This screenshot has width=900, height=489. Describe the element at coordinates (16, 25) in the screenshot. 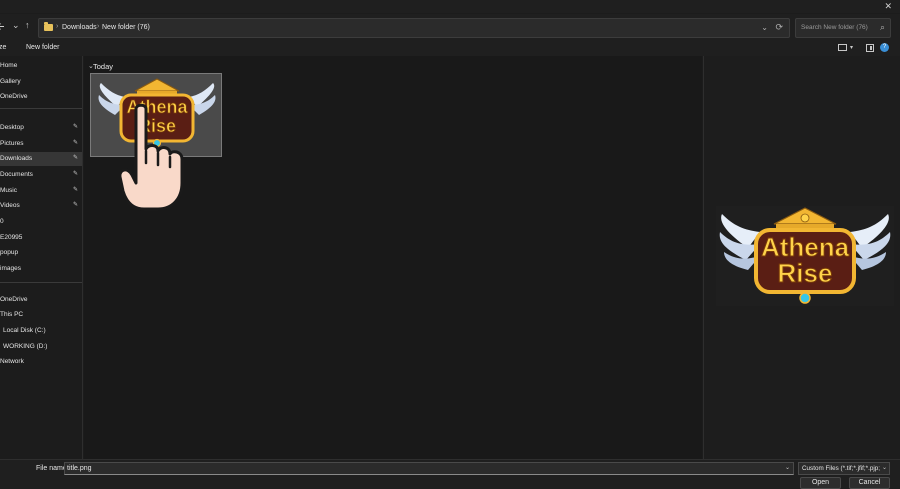

I see `recent-locations-icon: ⌄` at that location.